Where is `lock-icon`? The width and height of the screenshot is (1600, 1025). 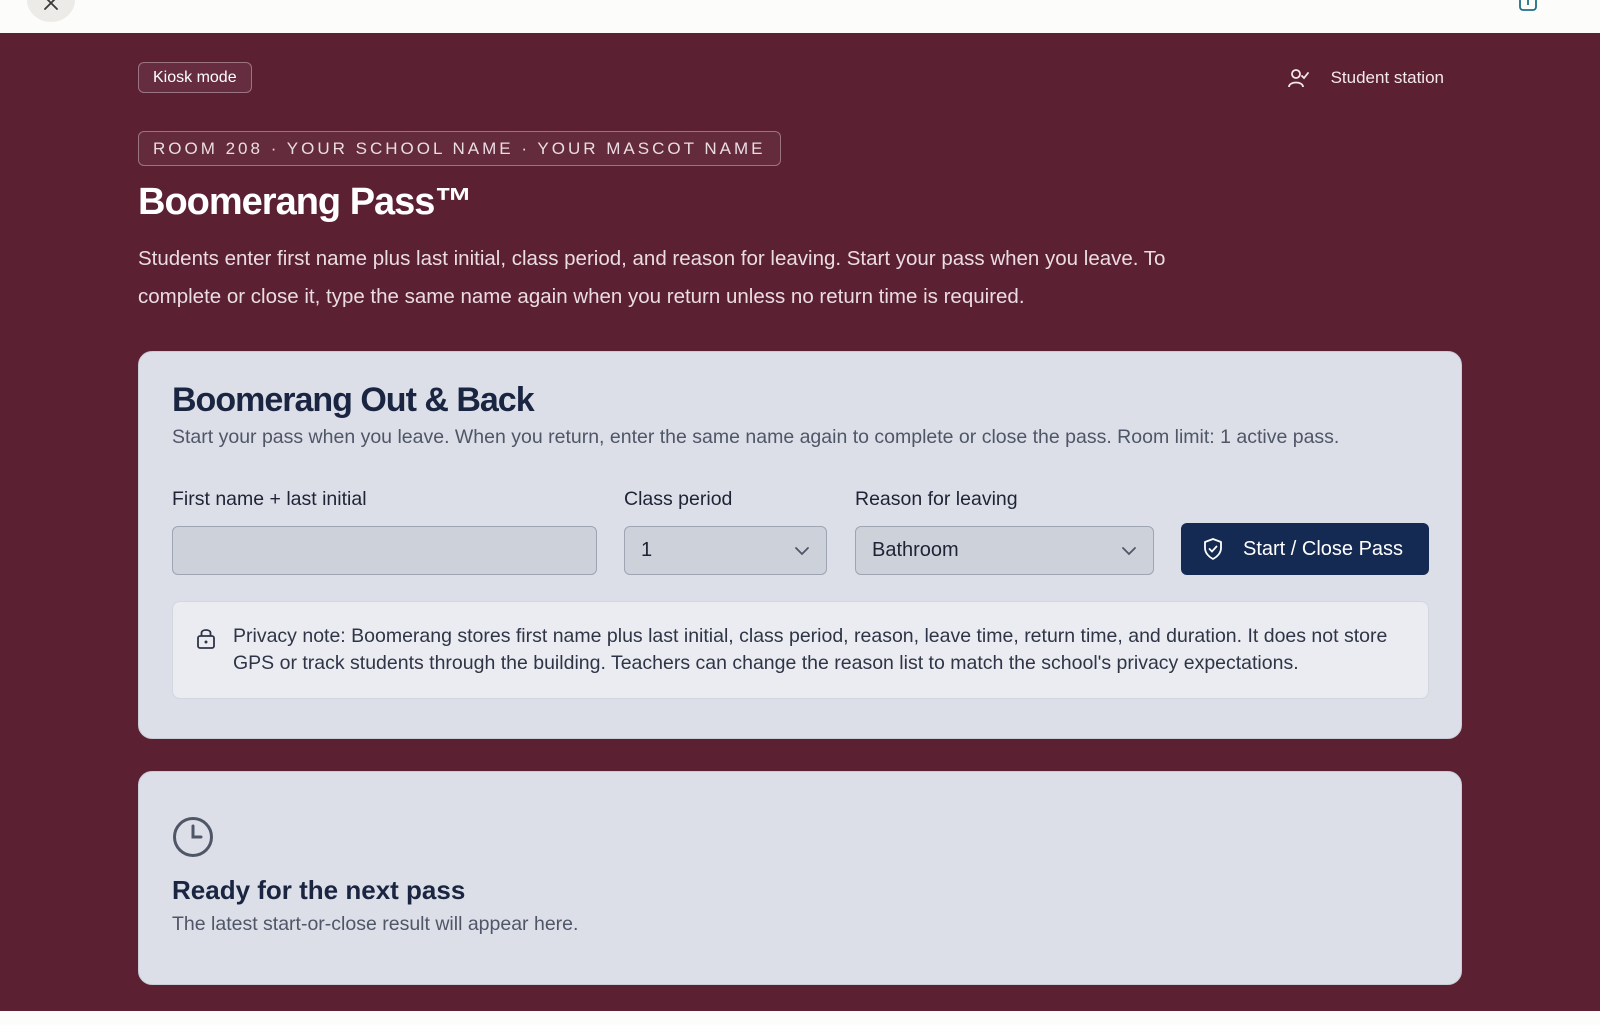 lock-icon is located at coordinates (206, 639).